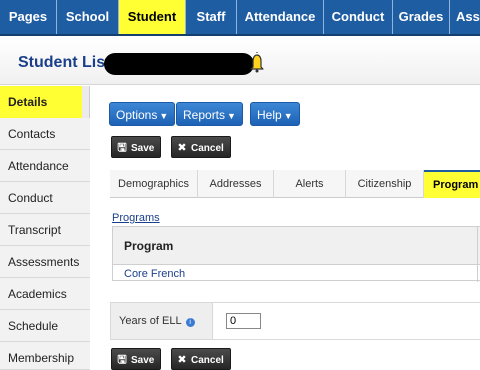  I want to click on subtab-program: Program, so click(452, 184).